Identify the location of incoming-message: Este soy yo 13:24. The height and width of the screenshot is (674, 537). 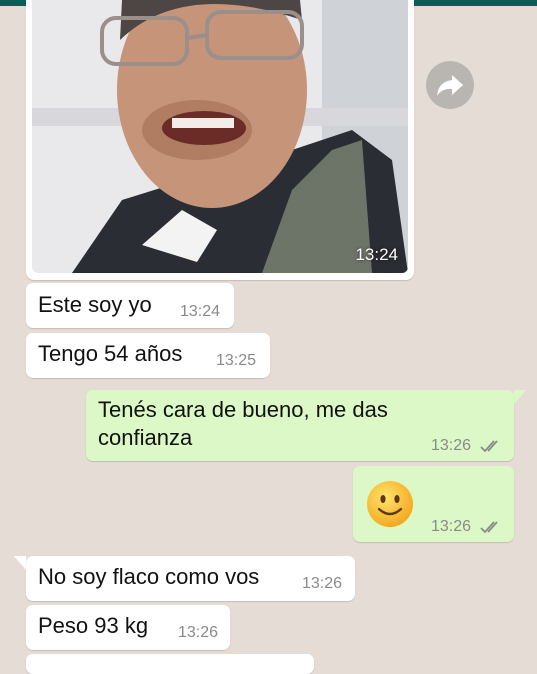
(130, 305).